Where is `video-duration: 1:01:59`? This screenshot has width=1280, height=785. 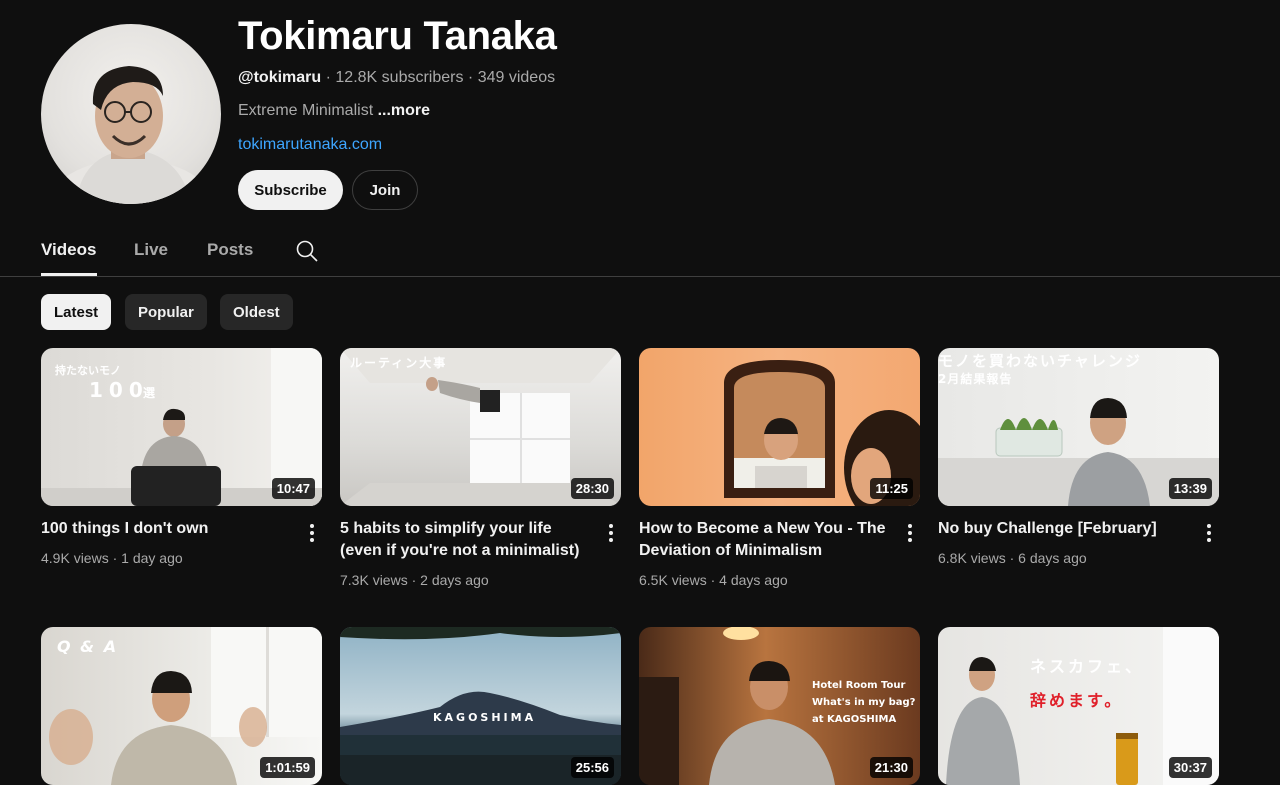
video-duration: 1:01:59 is located at coordinates (287, 767).